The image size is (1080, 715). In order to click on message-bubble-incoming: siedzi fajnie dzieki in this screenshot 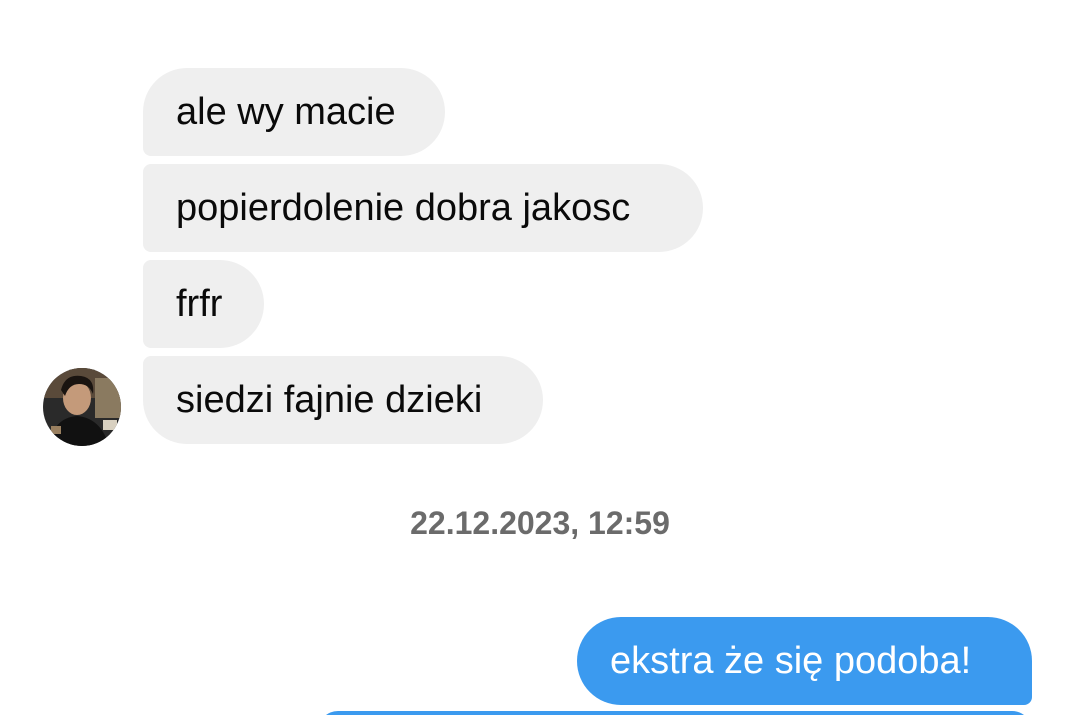, I will do `click(343, 400)`.